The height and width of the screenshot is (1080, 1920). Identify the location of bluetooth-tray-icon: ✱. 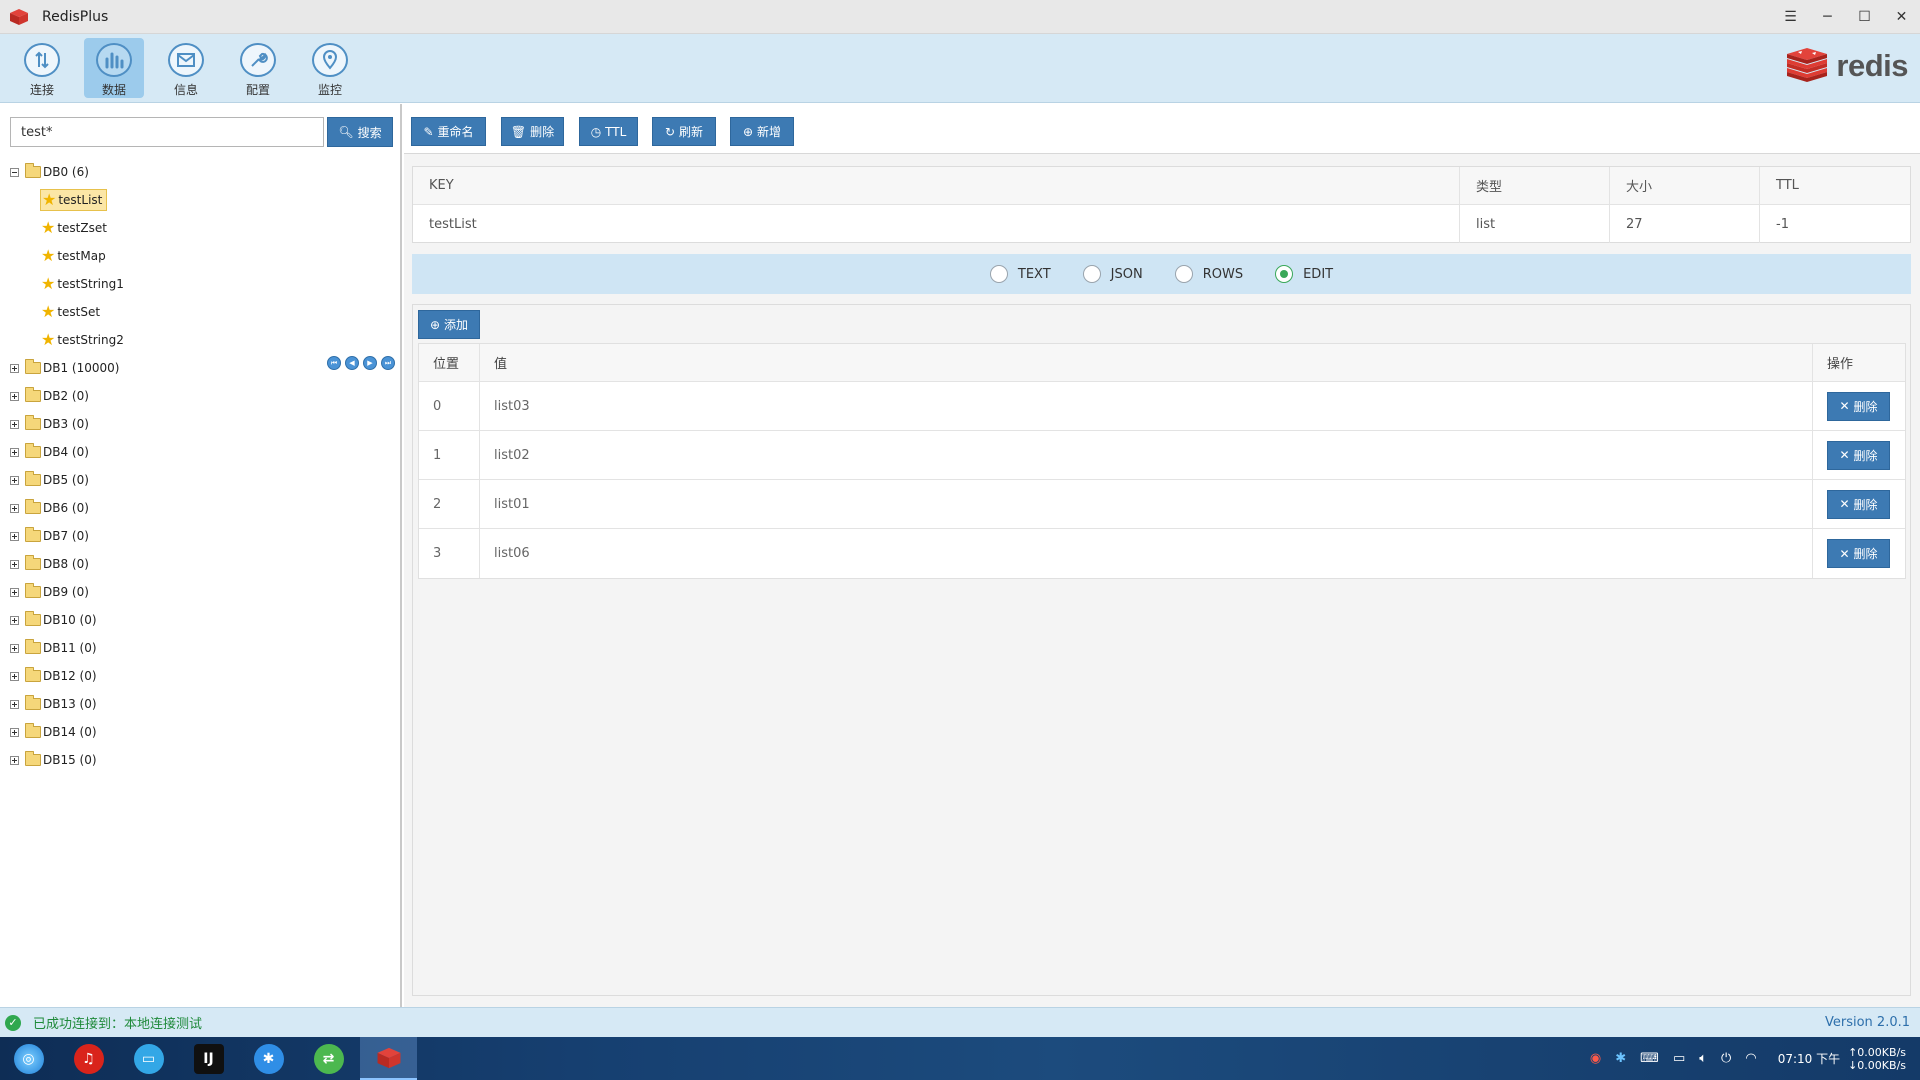
(1620, 1058).